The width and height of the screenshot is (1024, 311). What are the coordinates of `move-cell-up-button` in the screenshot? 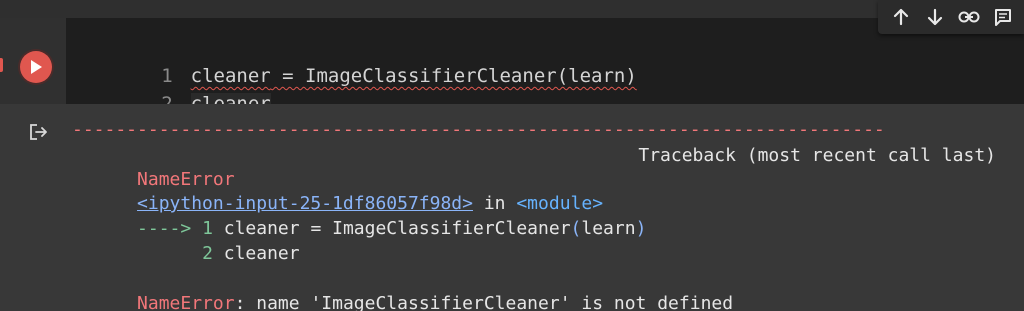 It's located at (901, 17).